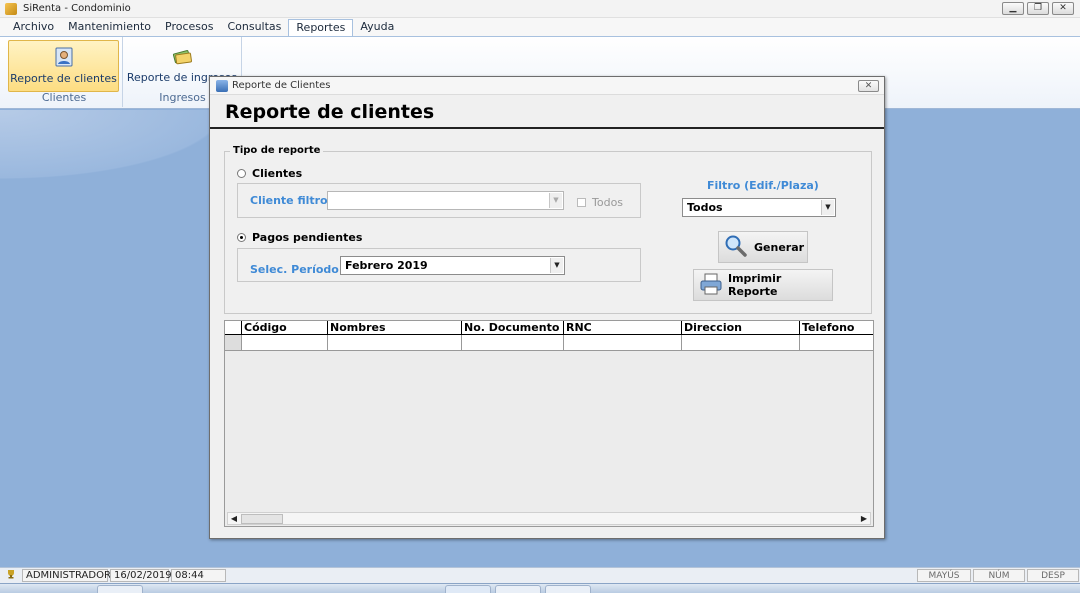 The height and width of the screenshot is (593, 1080). What do you see at coordinates (11, 8) in the screenshot?
I see `app-icon` at bounding box center [11, 8].